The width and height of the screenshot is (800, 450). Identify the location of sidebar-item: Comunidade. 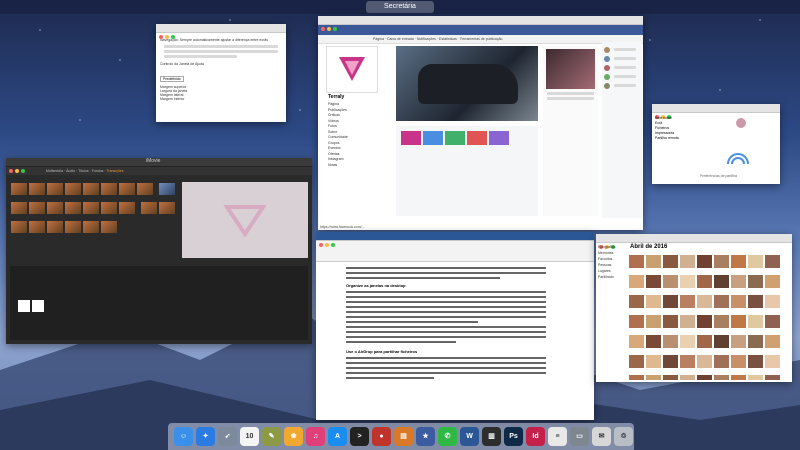
(338, 138).